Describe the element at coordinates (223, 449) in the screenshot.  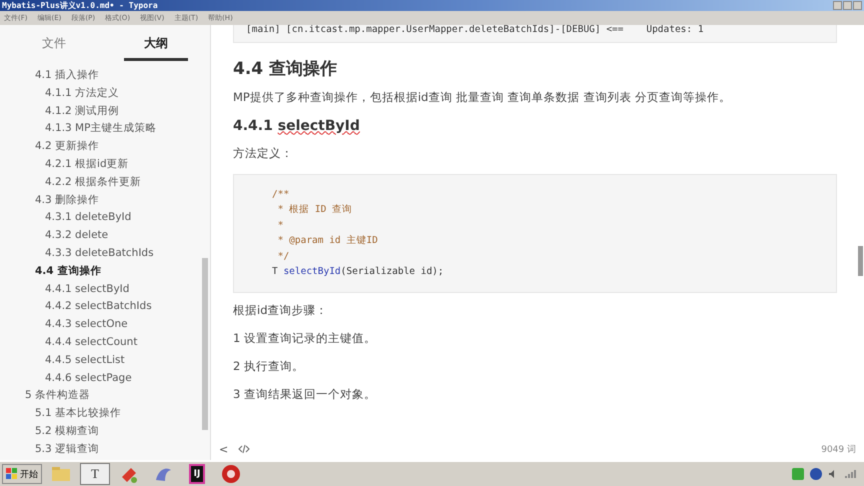
I see `back-button: <` at that location.